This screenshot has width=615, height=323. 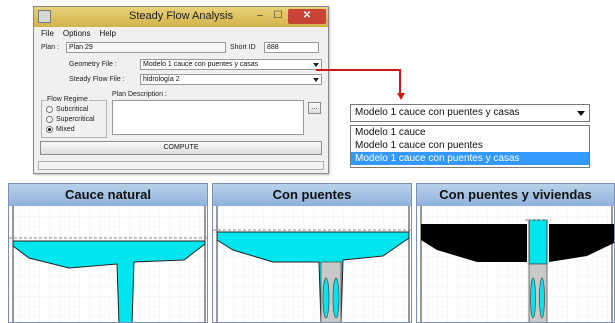 I want to click on menu-bar: File Options Help, so click(x=181, y=33).